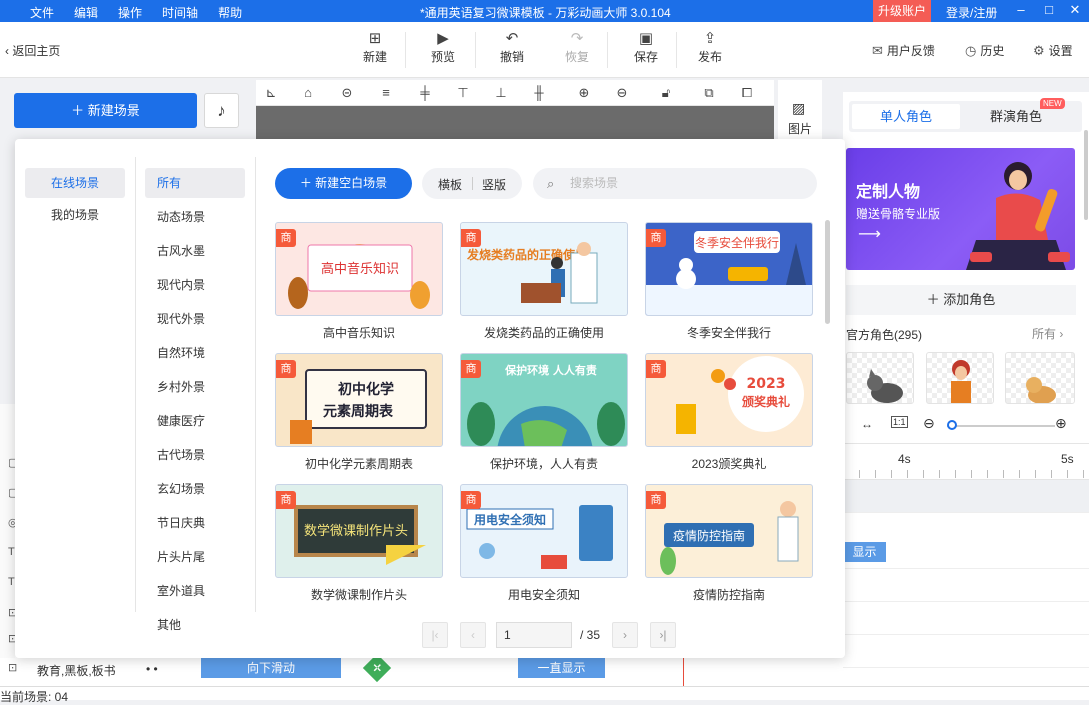  Describe the element at coordinates (195, 591) in the screenshot. I see `category-item: 室外道具` at that location.